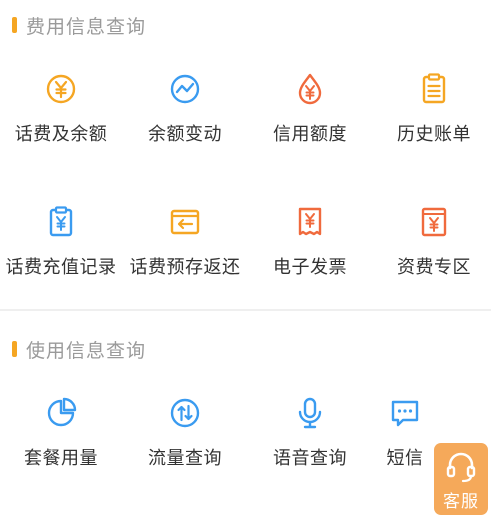 The height and width of the screenshot is (520, 491). What do you see at coordinates (431, 242) in the screenshot?
I see `menu-item-tariff-zone: 资费专区` at bounding box center [431, 242].